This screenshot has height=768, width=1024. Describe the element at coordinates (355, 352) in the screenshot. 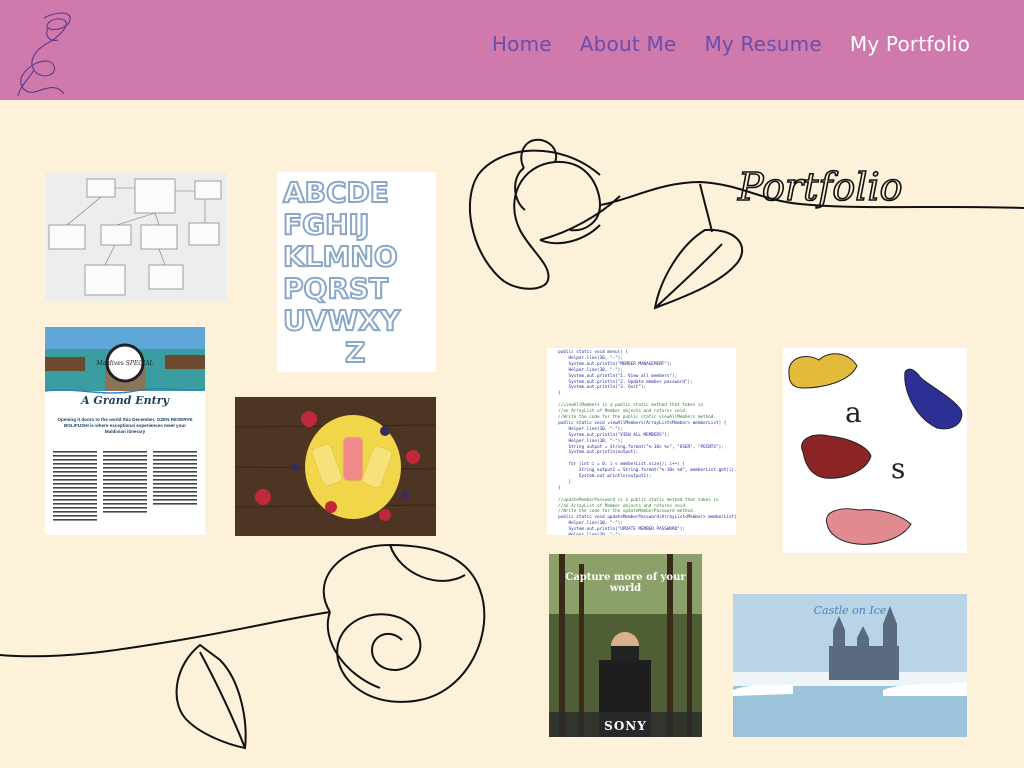

I see `svg-text: Z` at that location.